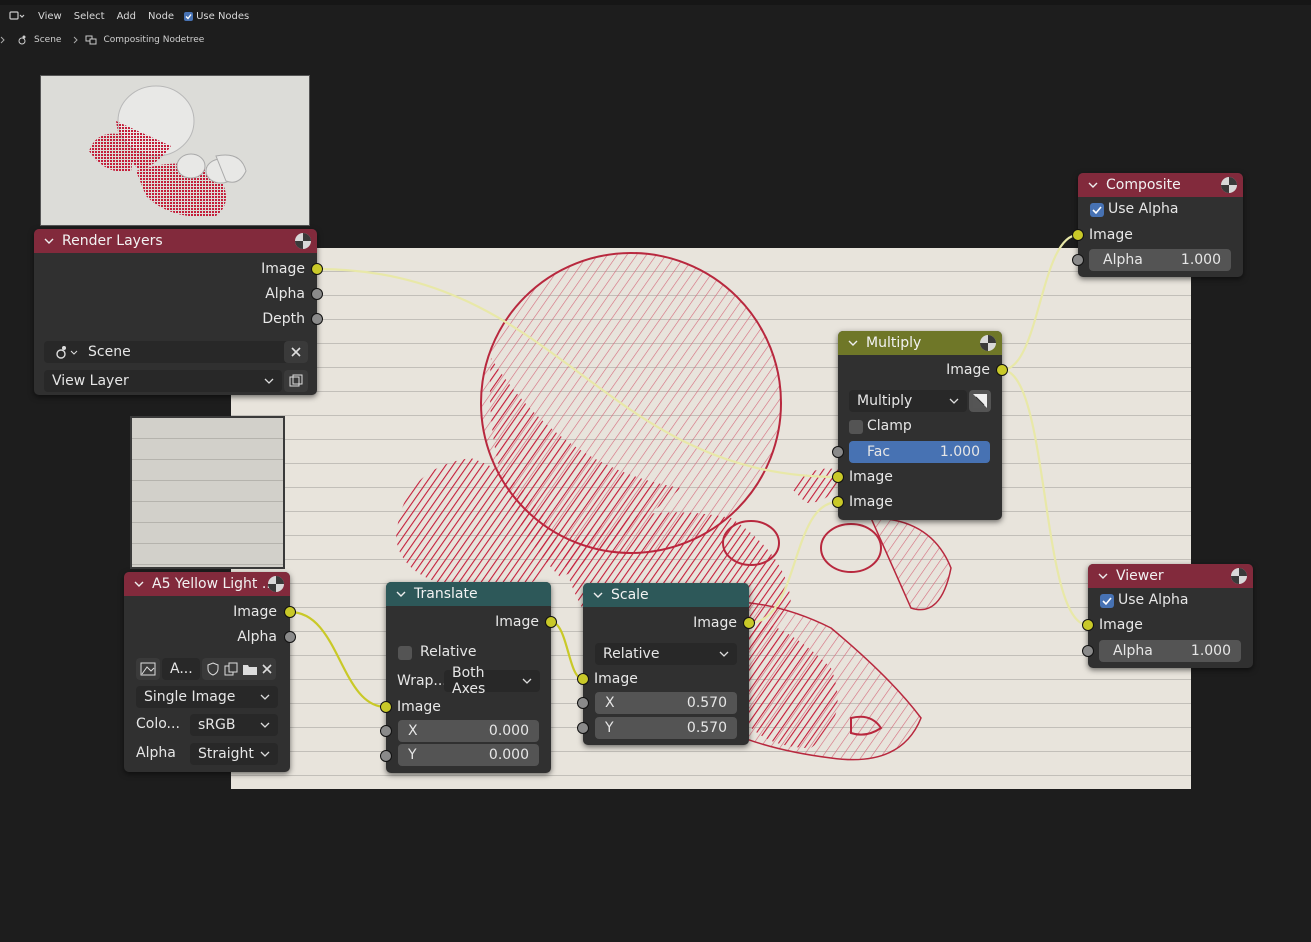 The image size is (1311, 942). Describe the element at coordinates (153, 40) in the screenshot. I see `breadcrumb-node-tree: Compositing Nodetree` at that location.